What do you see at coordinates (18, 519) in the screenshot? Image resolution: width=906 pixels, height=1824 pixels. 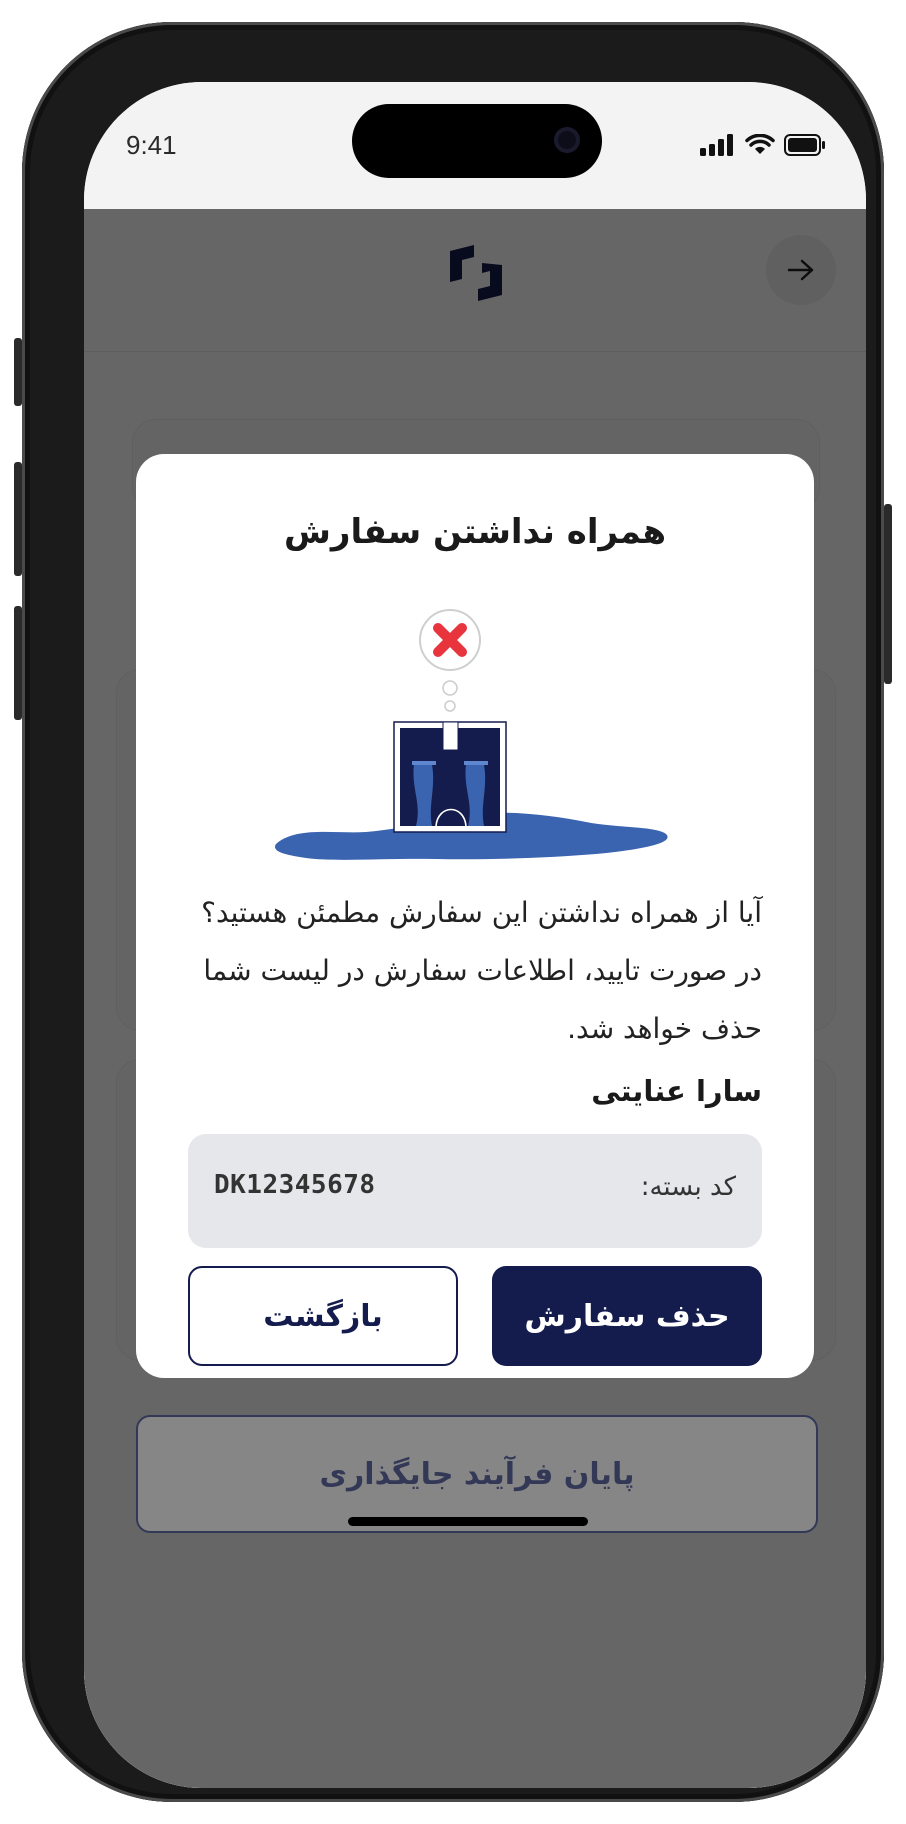 I see `phone-volume-up-button` at bounding box center [18, 519].